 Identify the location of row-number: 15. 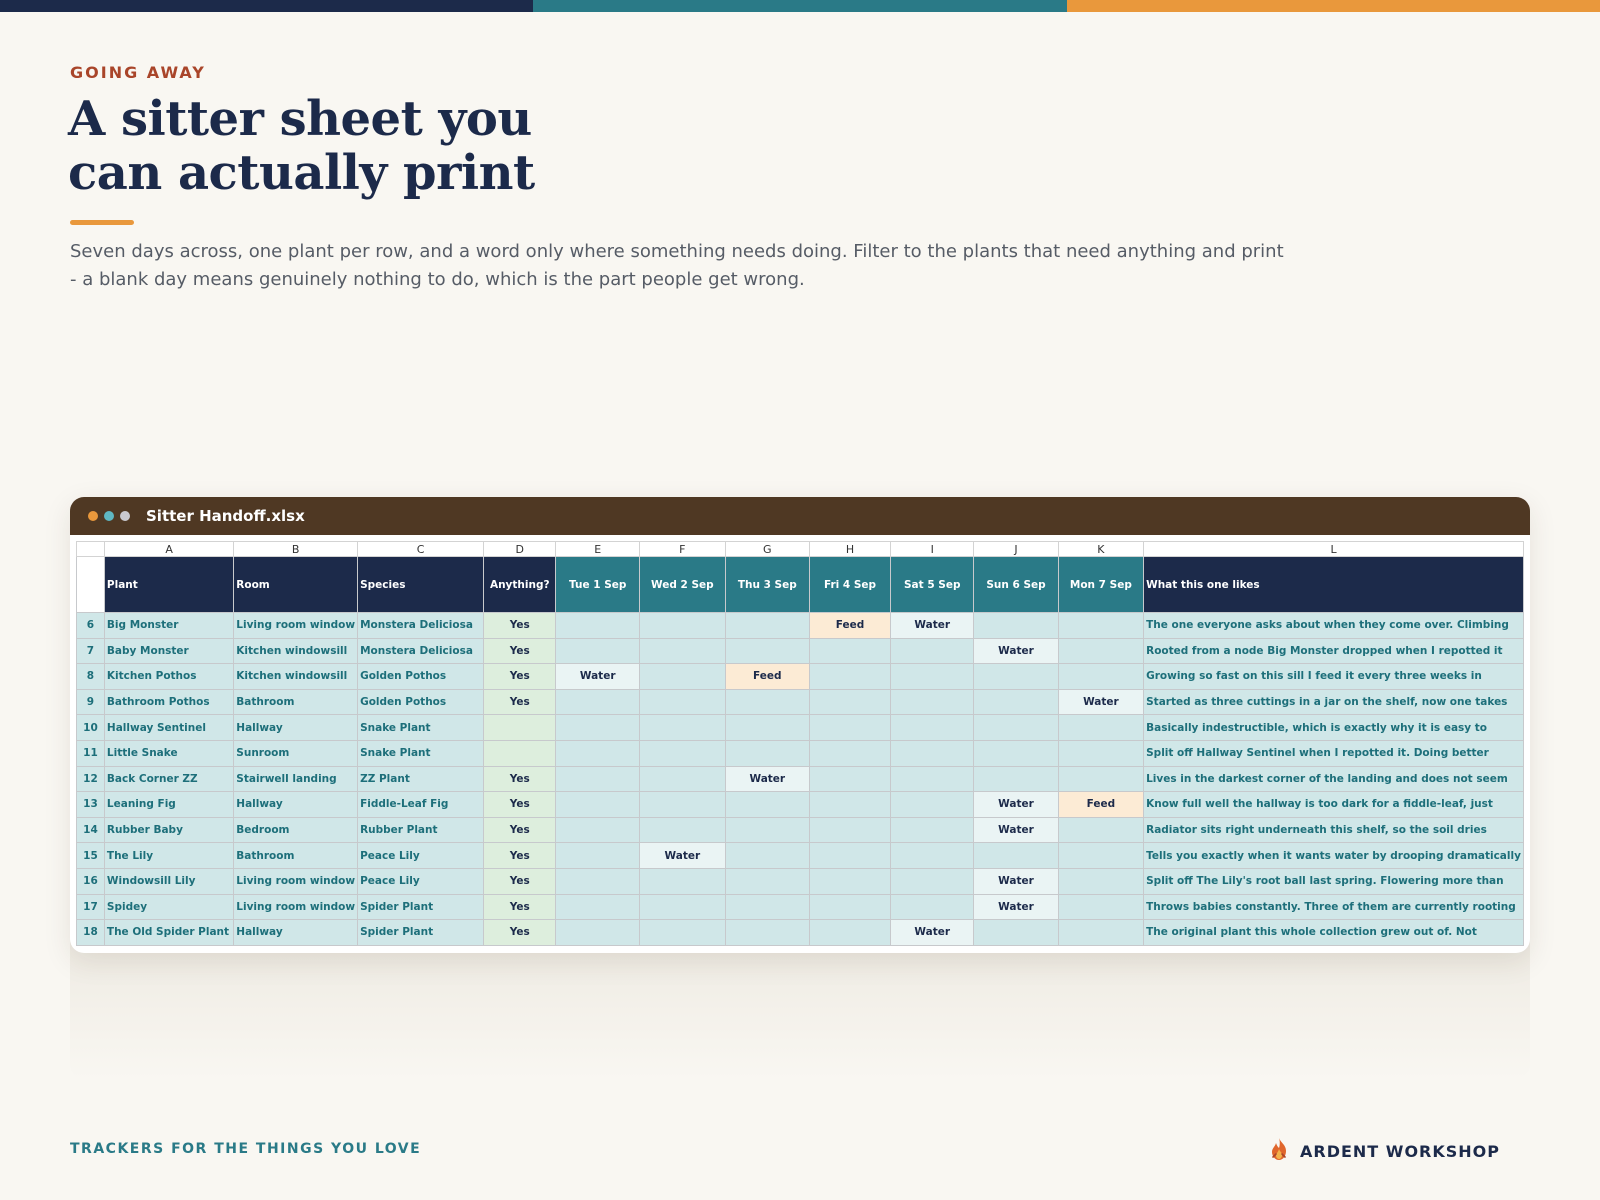
(90, 855).